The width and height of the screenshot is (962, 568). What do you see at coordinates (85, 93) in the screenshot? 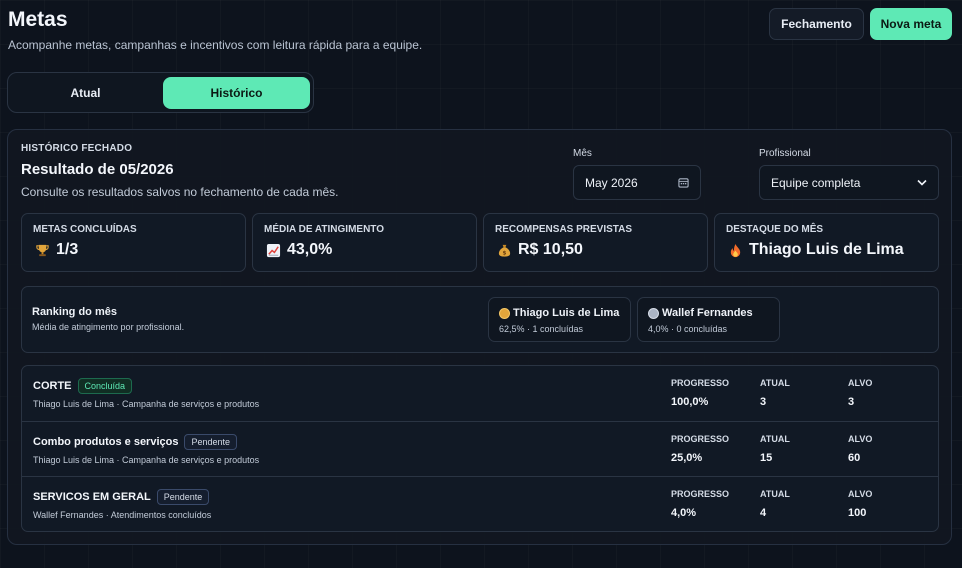
I see `tab-atual: Atual` at bounding box center [85, 93].